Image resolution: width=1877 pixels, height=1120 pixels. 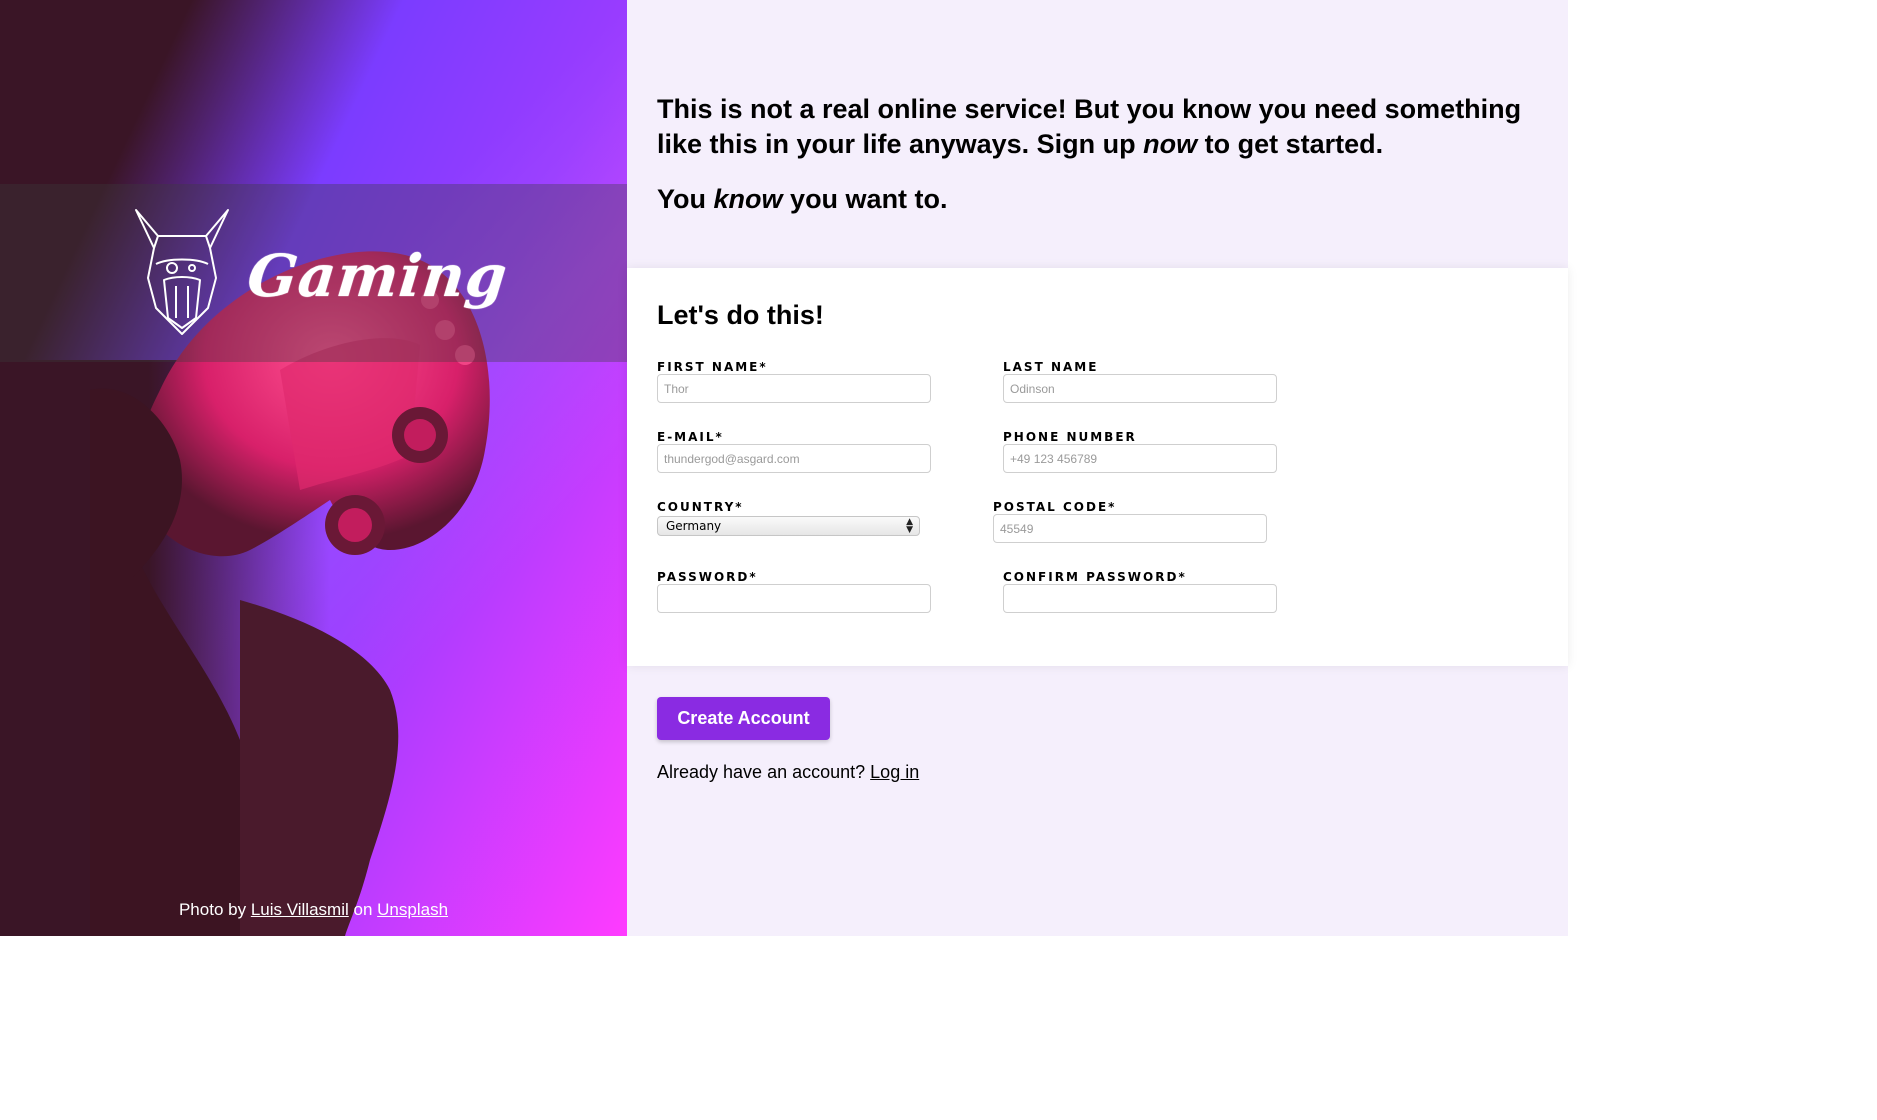 I want to click on form-title: Let's do this!, so click(x=740, y=315).